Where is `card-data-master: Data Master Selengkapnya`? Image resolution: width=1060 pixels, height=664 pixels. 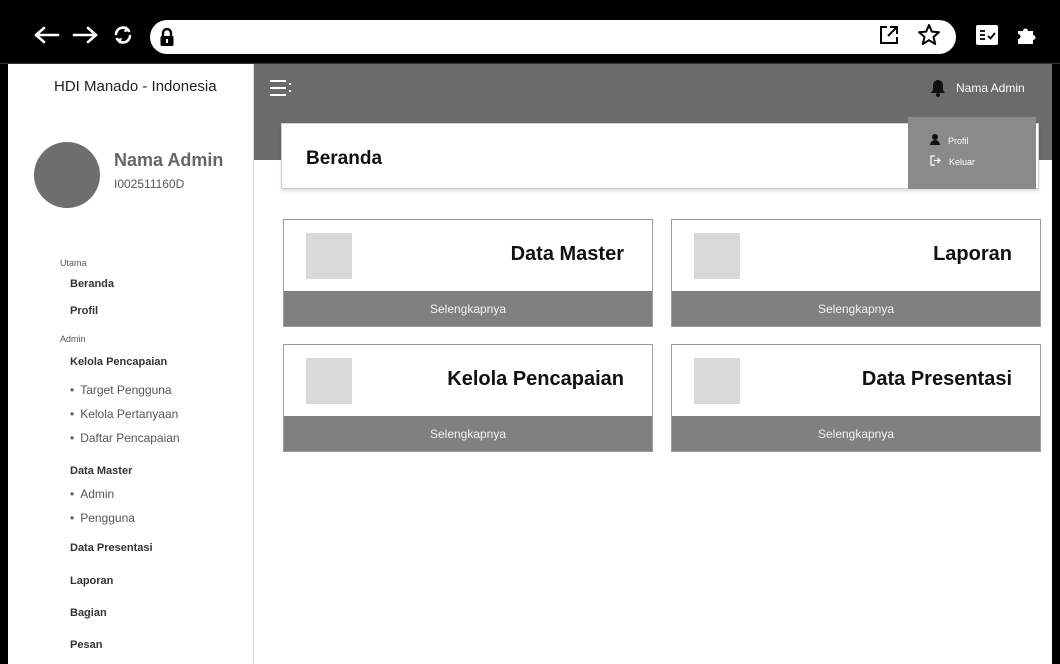
card-data-master: Data Master Selengkapnya is located at coordinates (468, 273).